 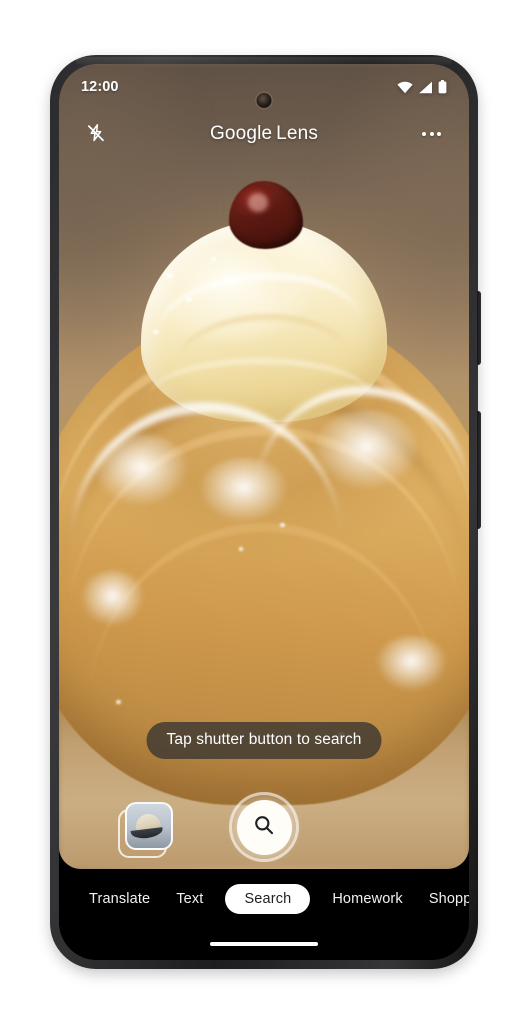 I want to click on app-top-bar: Google Lens, so click(x=264, y=134).